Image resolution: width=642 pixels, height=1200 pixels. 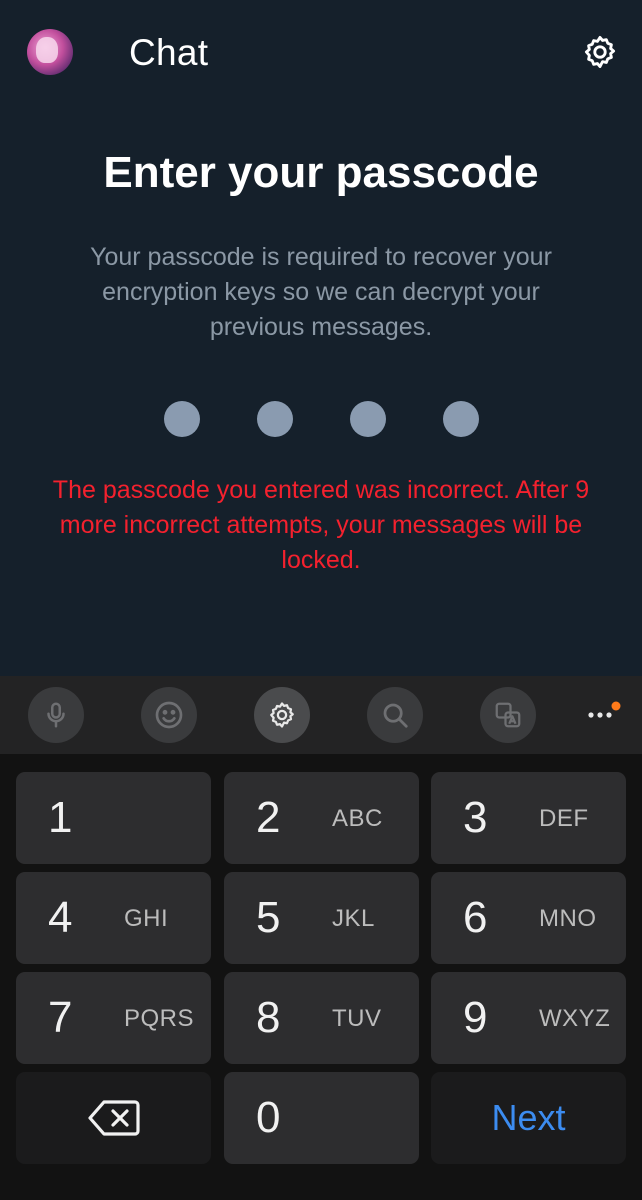 I want to click on key-digit: 7, so click(x=60, y=1017).